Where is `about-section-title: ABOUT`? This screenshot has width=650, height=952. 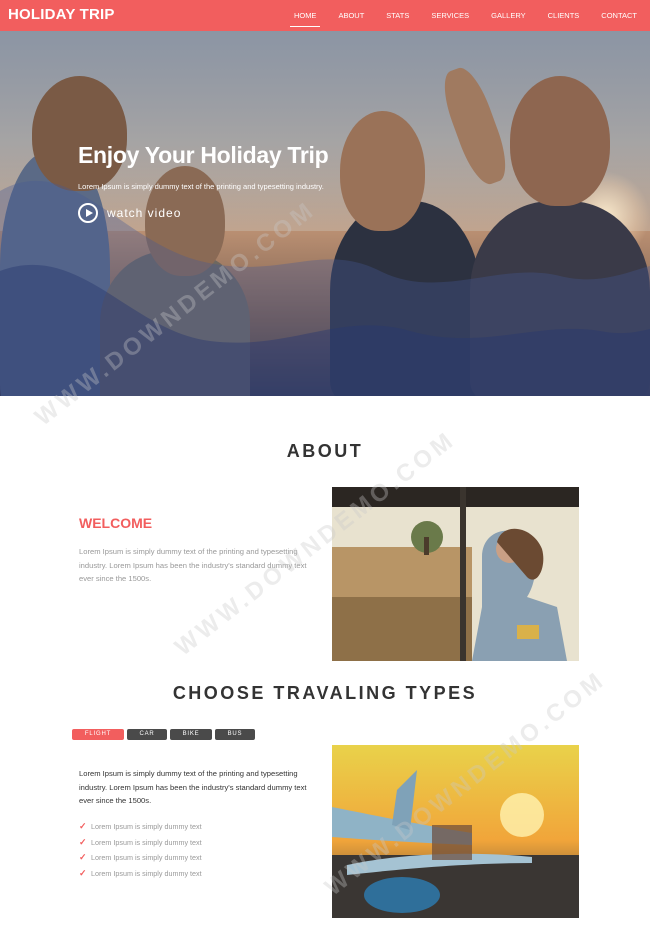 about-section-title: ABOUT is located at coordinates (325, 451).